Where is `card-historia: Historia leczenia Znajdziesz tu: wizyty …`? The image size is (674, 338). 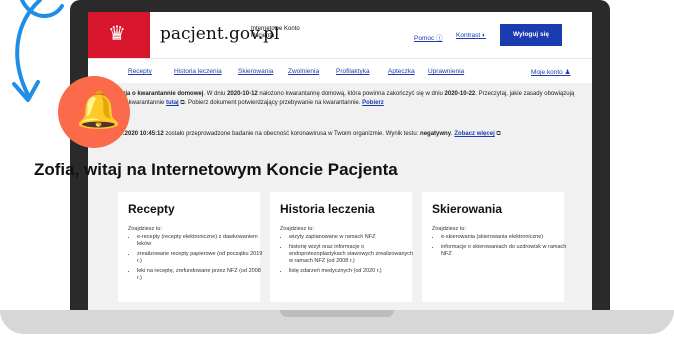
card-historia: Historia leczenia Znajdziesz tu: wizyty … is located at coordinates (342, 247).